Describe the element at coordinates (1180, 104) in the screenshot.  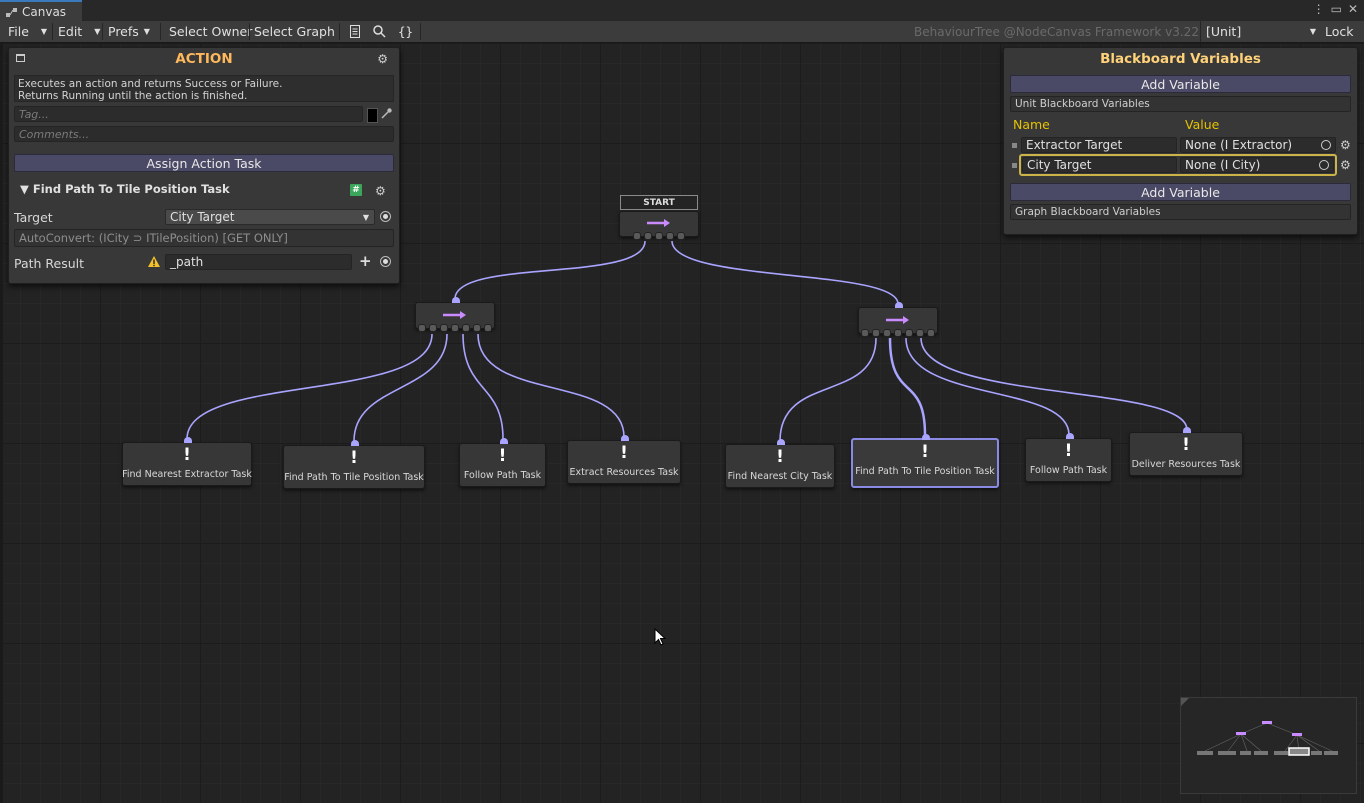
I see `unit-blackboard-section: Unit Blackboard Variables` at that location.